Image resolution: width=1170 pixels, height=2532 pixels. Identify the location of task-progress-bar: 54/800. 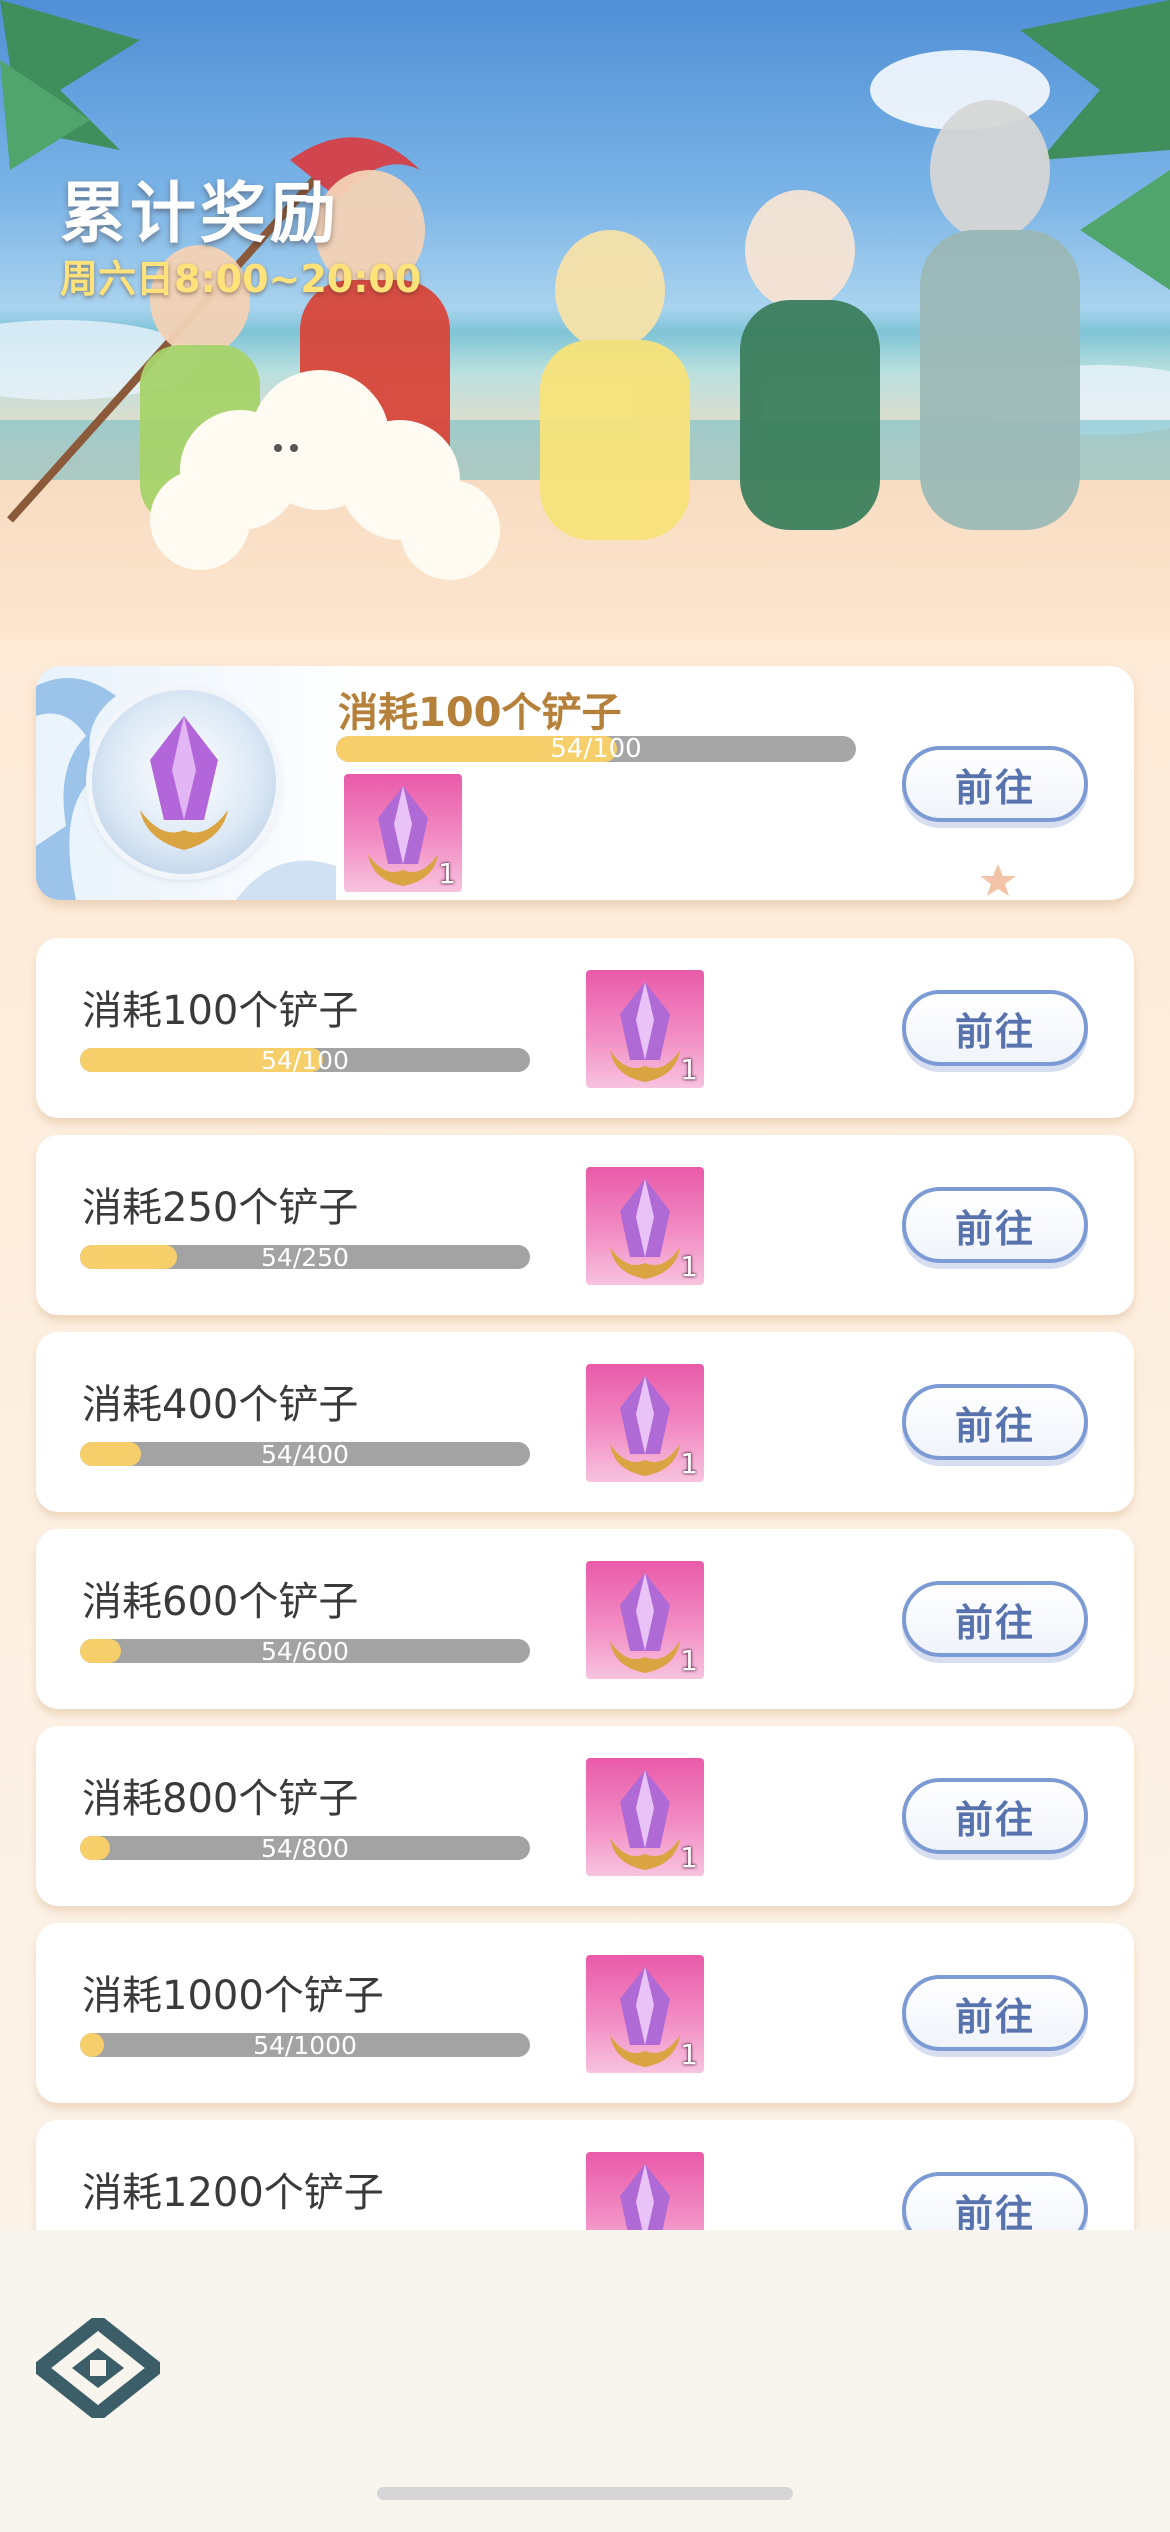
(305, 1848).